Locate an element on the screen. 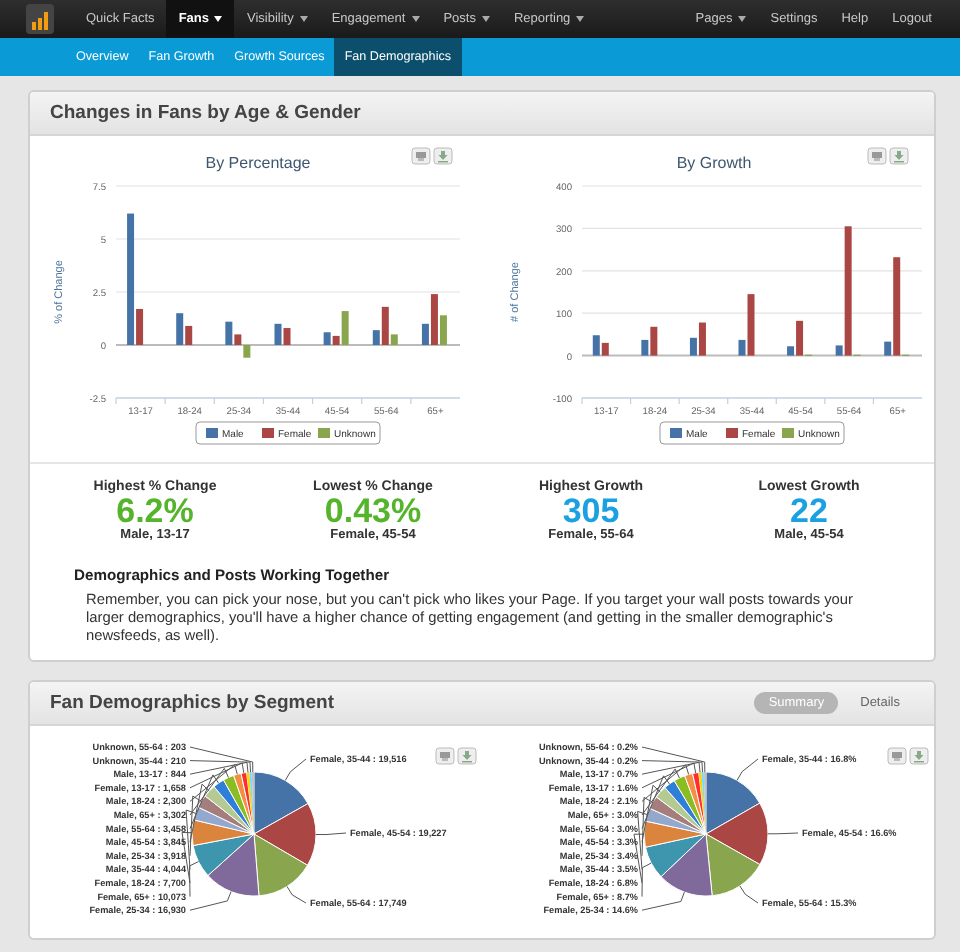  stat-value: 305 is located at coordinates (591, 511).